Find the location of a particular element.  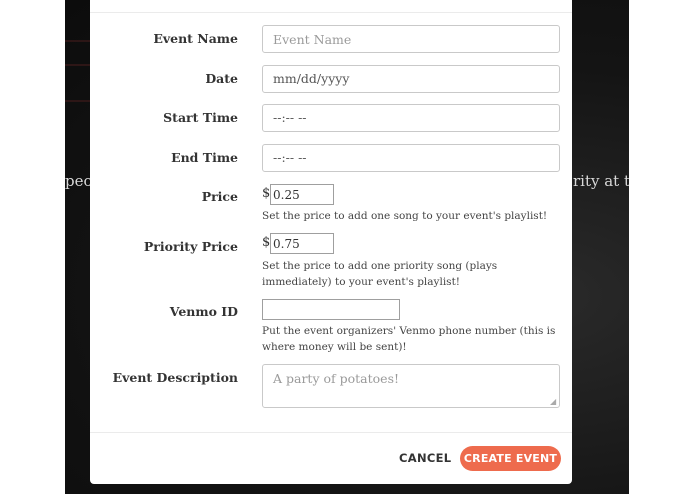

start-time-input: --:-- -- is located at coordinates (411, 118).